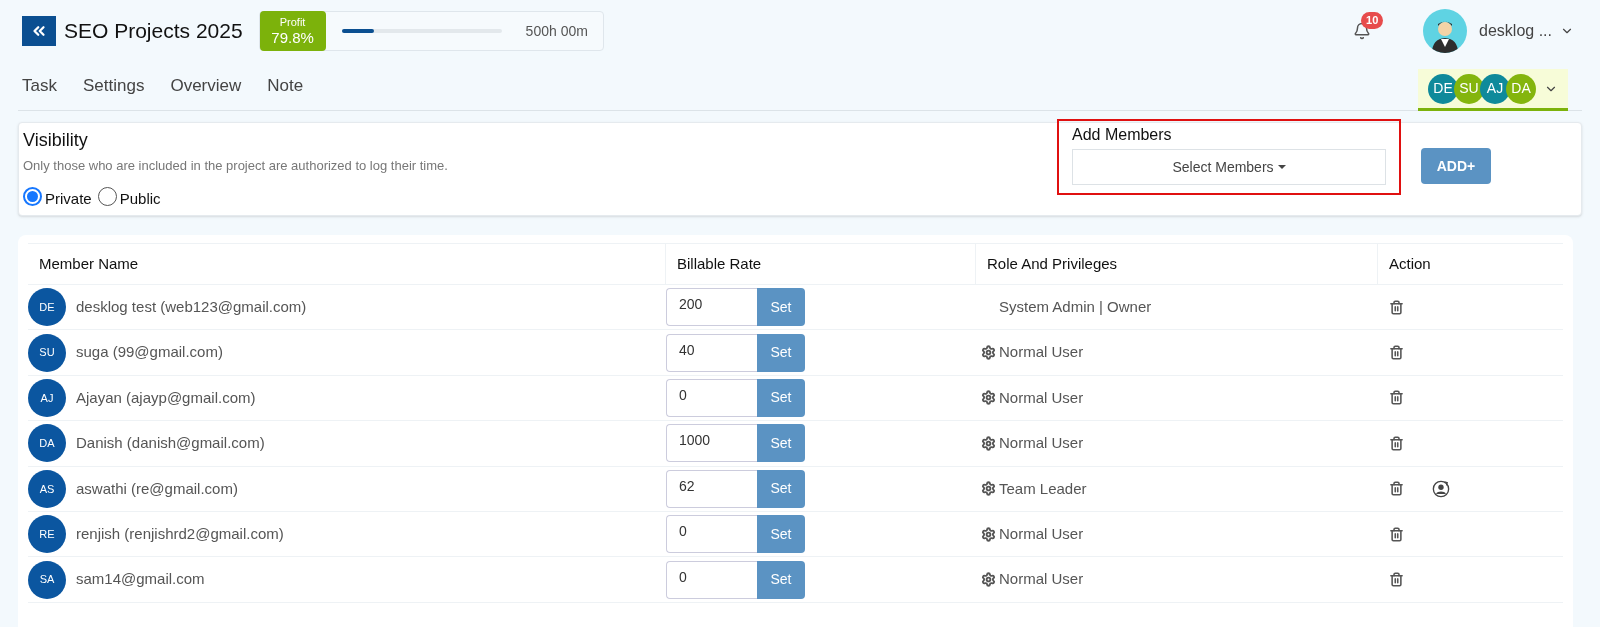  What do you see at coordinates (1122, 135) in the screenshot?
I see `add-members-title: Add Members` at bounding box center [1122, 135].